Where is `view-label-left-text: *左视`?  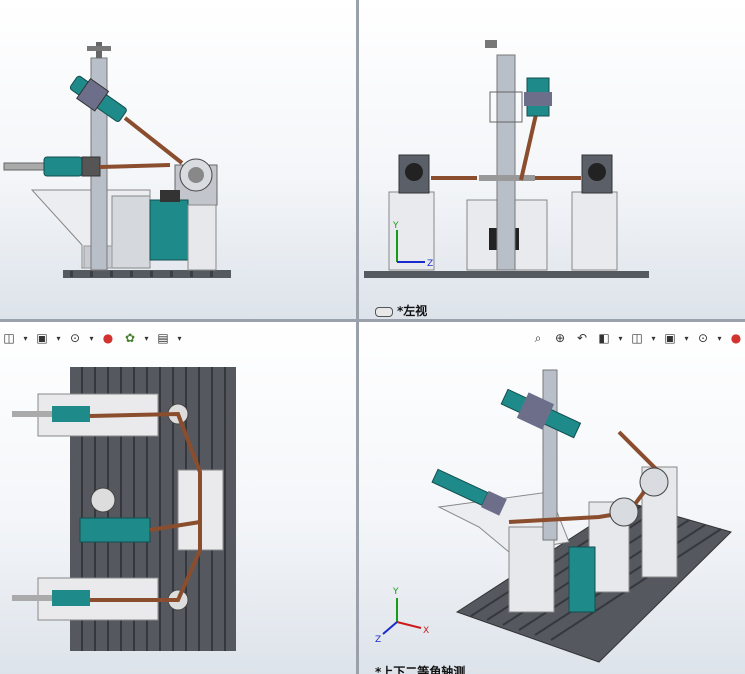
view-label-left-text: *左视 is located at coordinates (412, 311).